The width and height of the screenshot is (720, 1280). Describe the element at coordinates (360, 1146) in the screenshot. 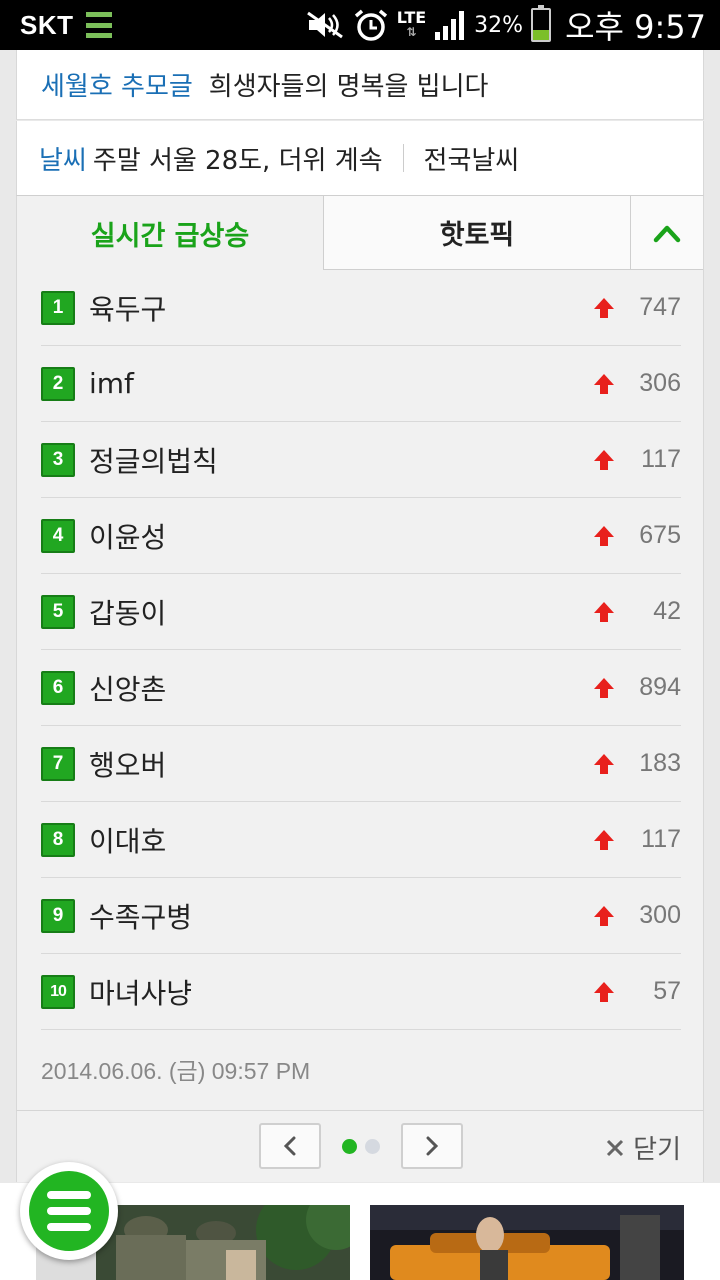

I see `ranking-pager: 닫기` at that location.